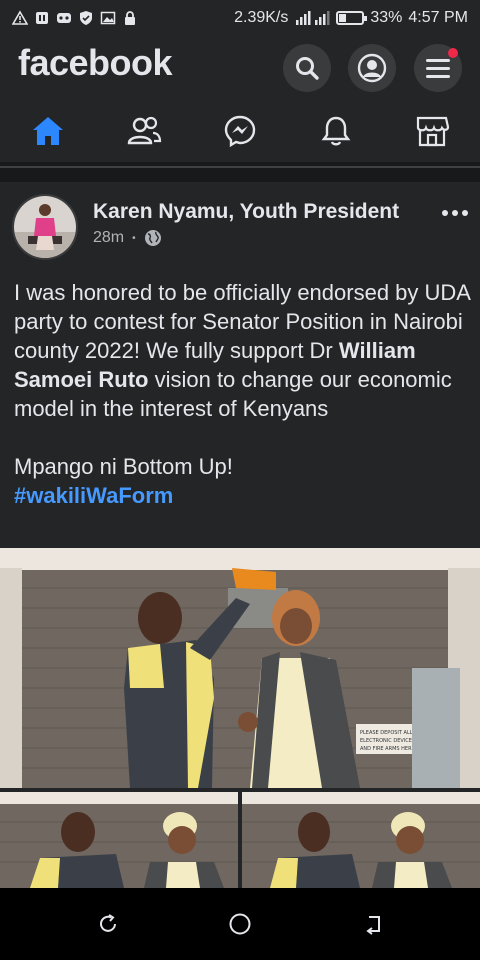 The image size is (480, 960). What do you see at coordinates (108, 238) in the screenshot?
I see `post-time: 28m` at bounding box center [108, 238].